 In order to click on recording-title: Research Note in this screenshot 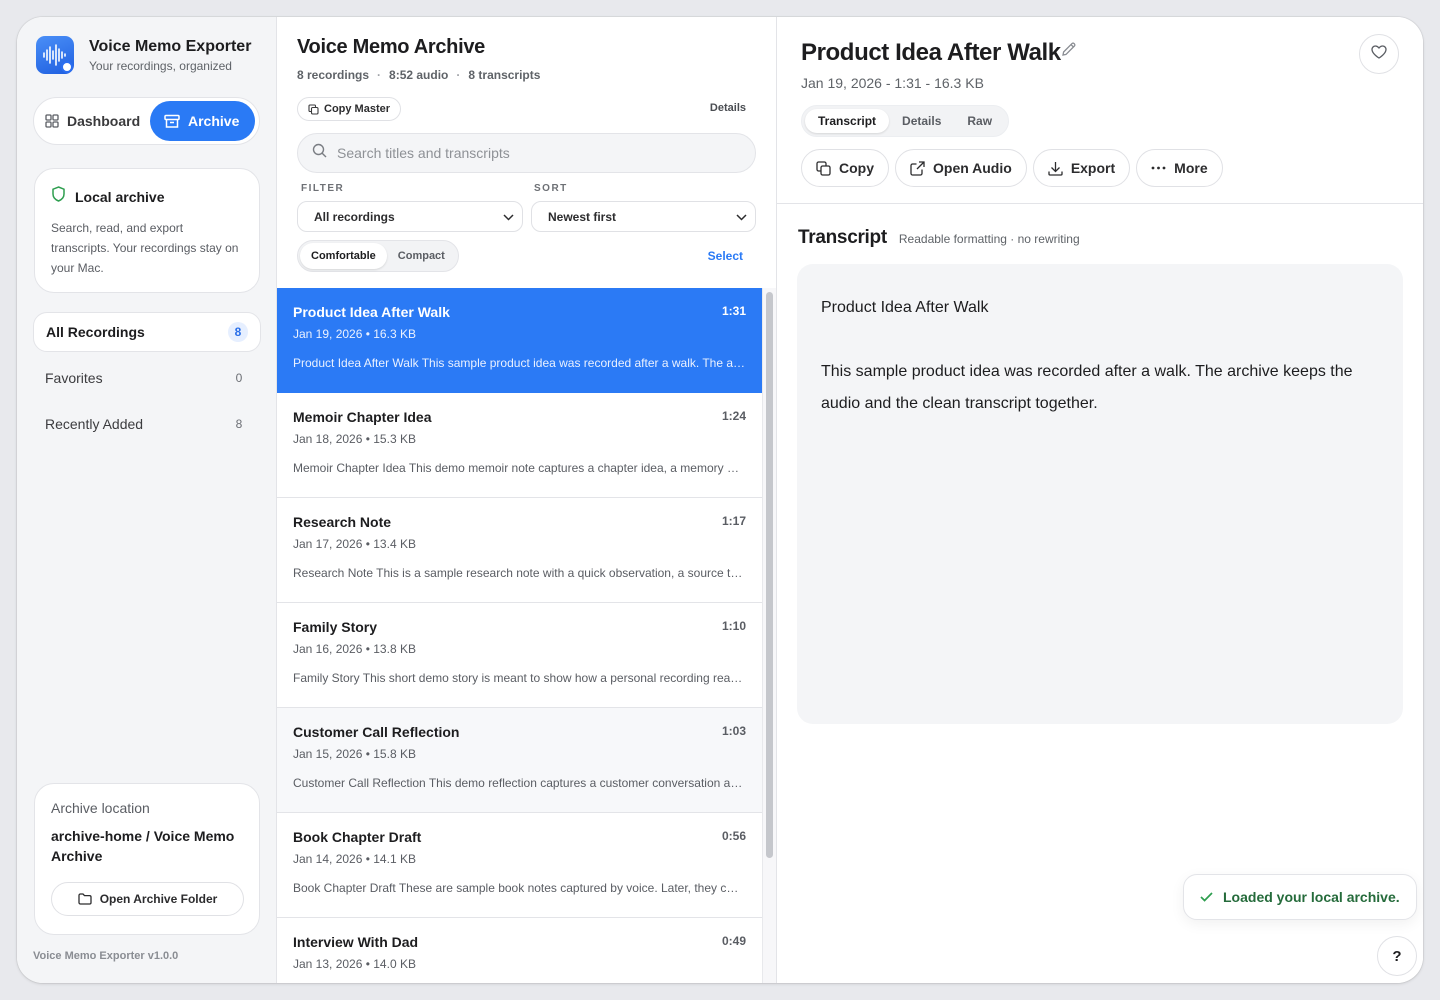, I will do `click(342, 522)`.